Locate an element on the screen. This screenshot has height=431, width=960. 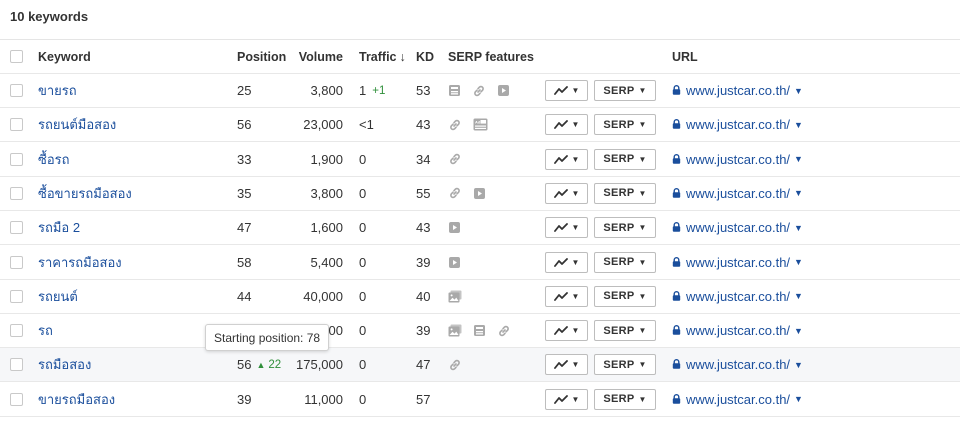
column-header-serp-features: SERP features is located at coordinates (495, 56).